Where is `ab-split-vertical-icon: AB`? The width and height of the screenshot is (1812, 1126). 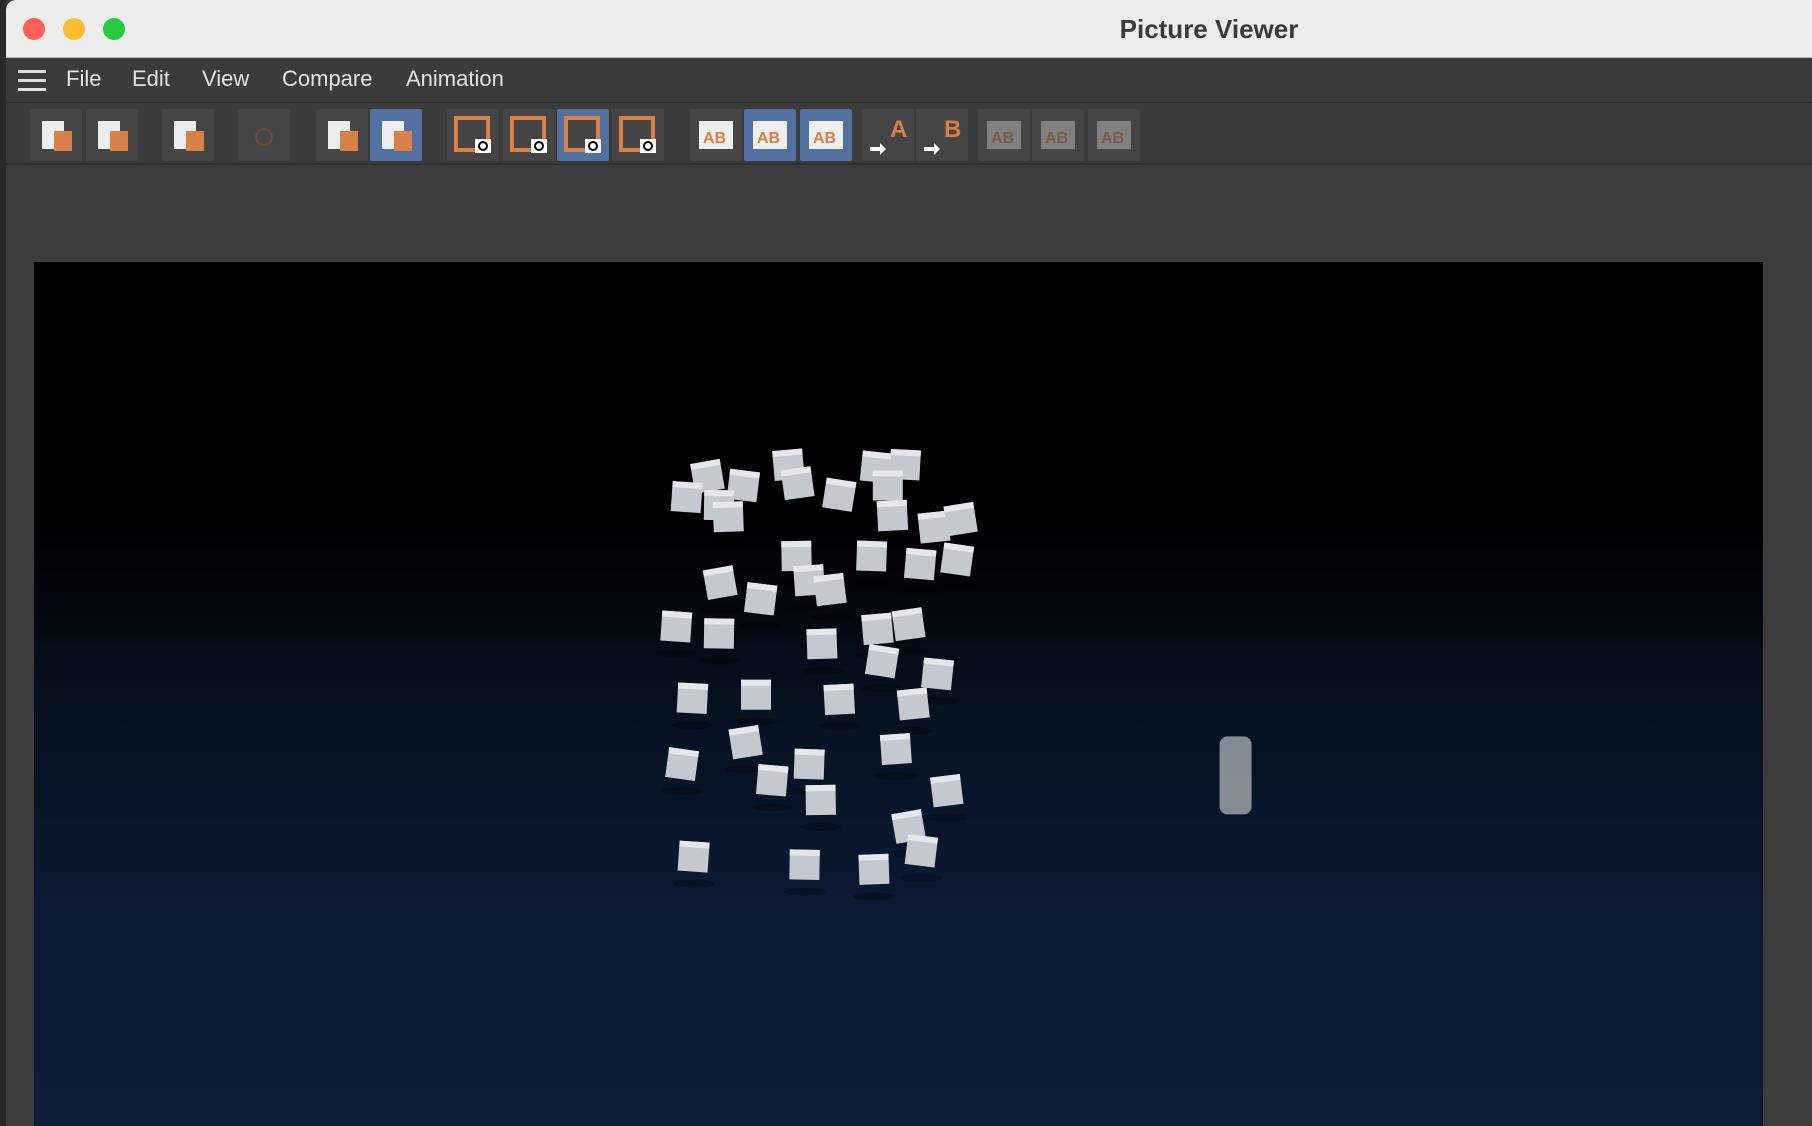
ab-split-vertical-icon: AB is located at coordinates (1004, 135).